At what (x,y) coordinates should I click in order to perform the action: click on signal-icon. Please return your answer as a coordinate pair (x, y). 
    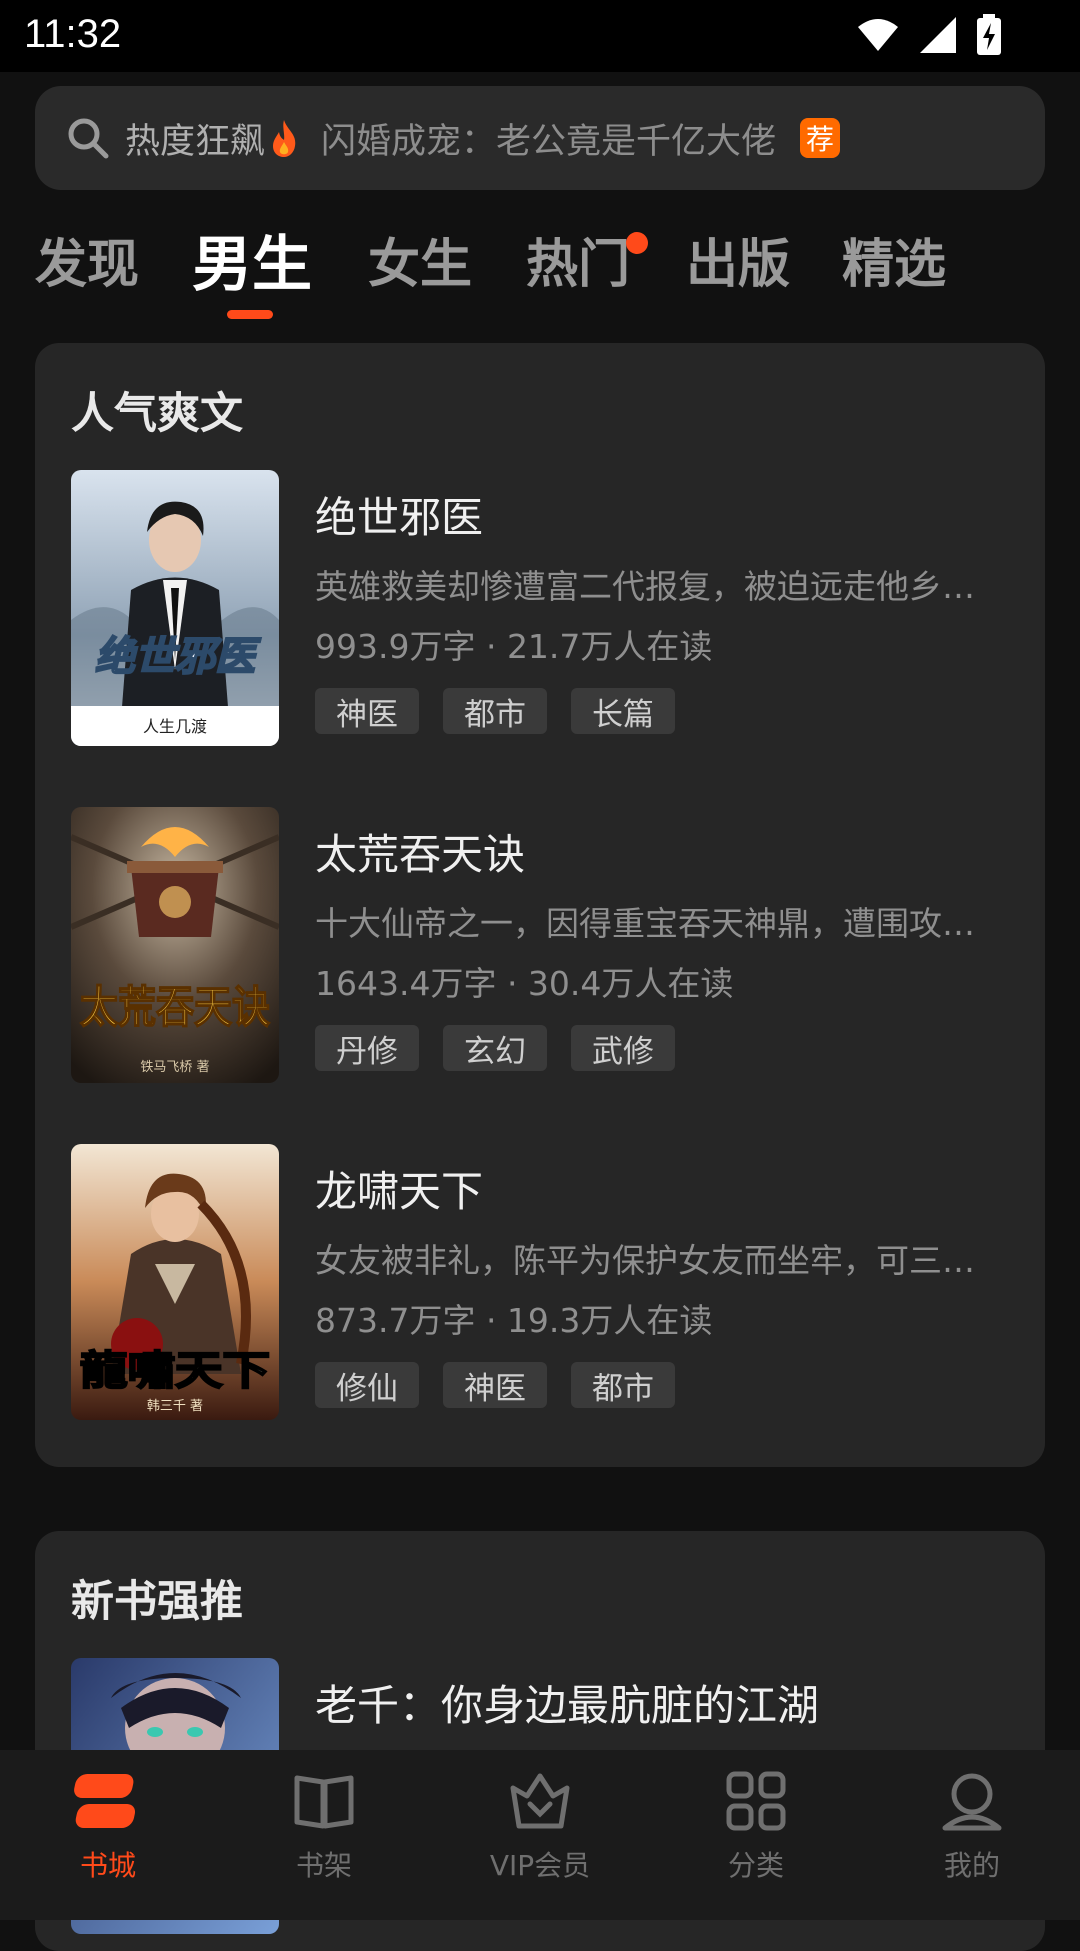
    Looking at the image, I should click on (938, 35).